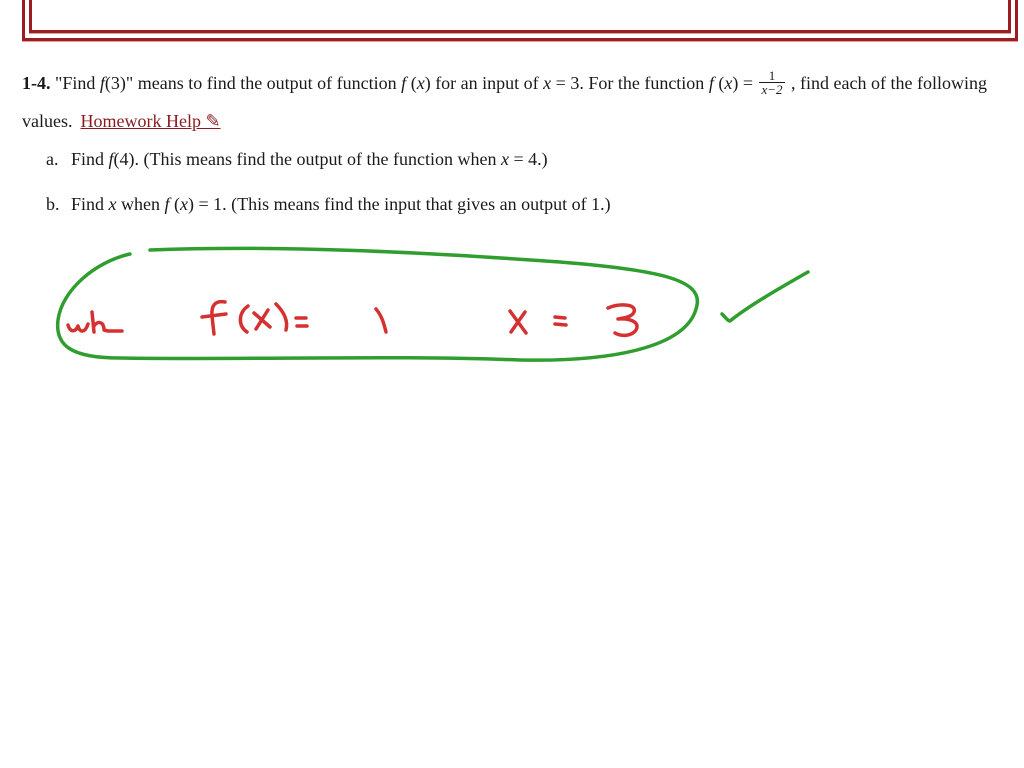 This screenshot has width=1024, height=768. What do you see at coordinates (518, 322) in the screenshot?
I see `red-ink-answer-x` at bounding box center [518, 322].